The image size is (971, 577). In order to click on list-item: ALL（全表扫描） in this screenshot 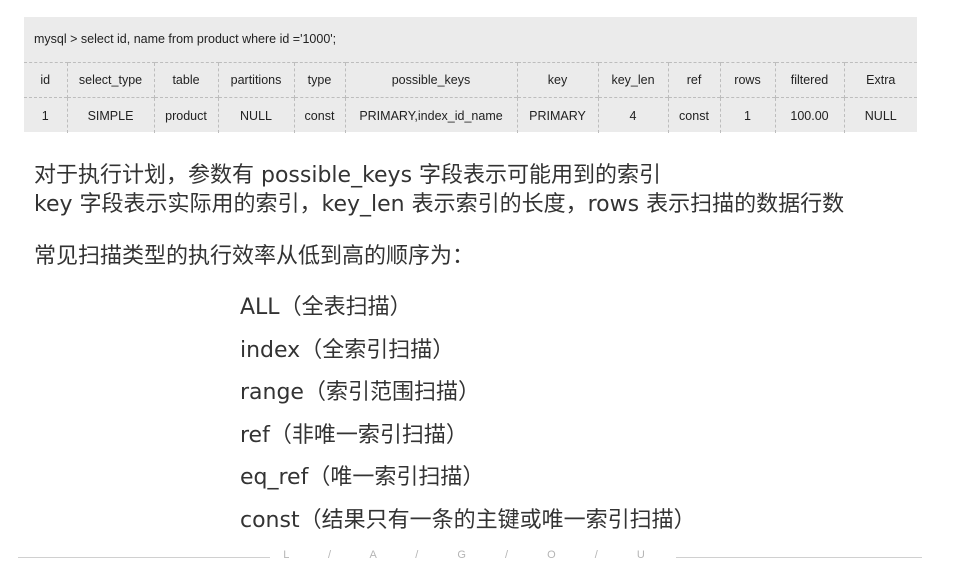, I will do `click(326, 307)`.